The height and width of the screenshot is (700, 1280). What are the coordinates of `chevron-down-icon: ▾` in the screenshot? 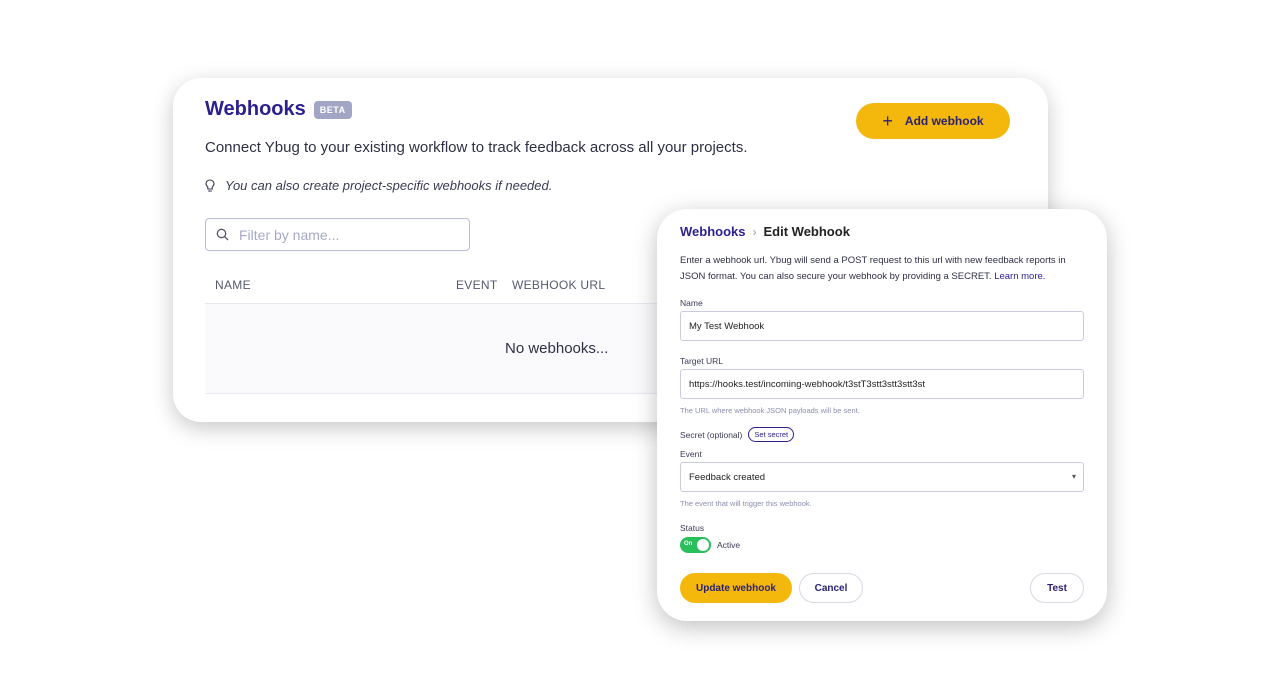 It's located at (1073, 476).